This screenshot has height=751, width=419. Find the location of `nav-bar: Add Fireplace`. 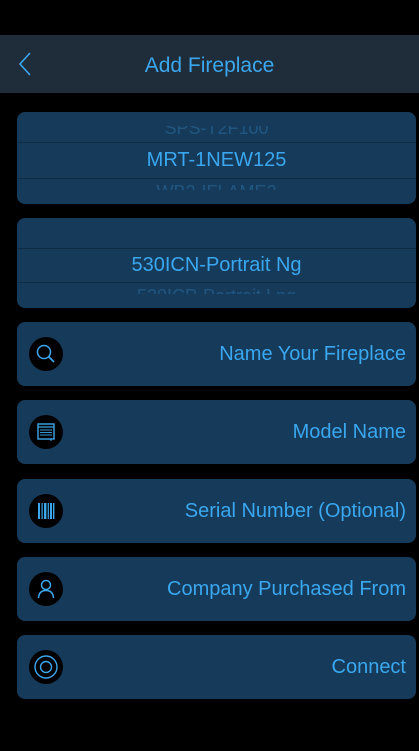

nav-bar: Add Fireplace is located at coordinates (209, 64).